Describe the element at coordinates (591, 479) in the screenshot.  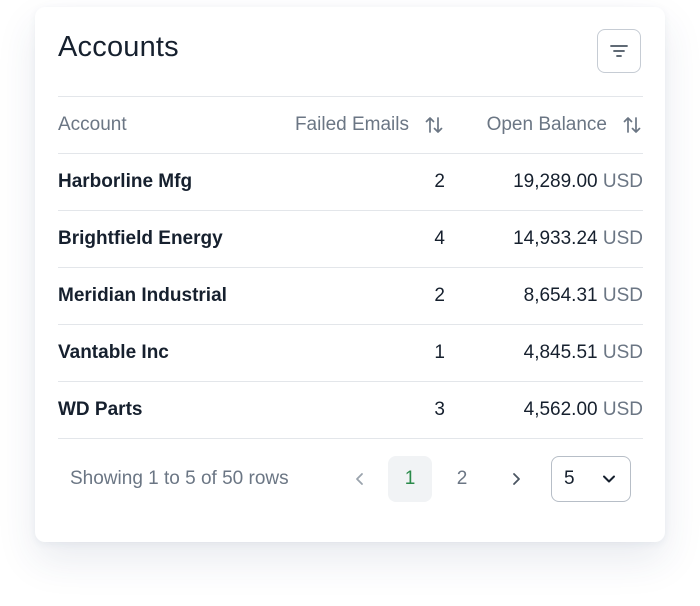
I see `rows-per-page-select: 5` at that location.